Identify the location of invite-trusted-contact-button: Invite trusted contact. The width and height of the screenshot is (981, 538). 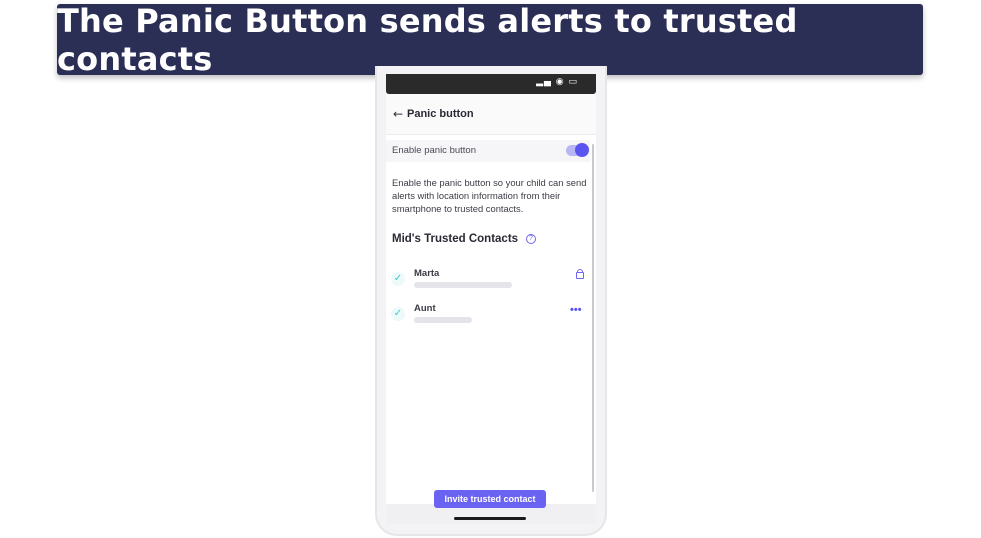
(490, 499).